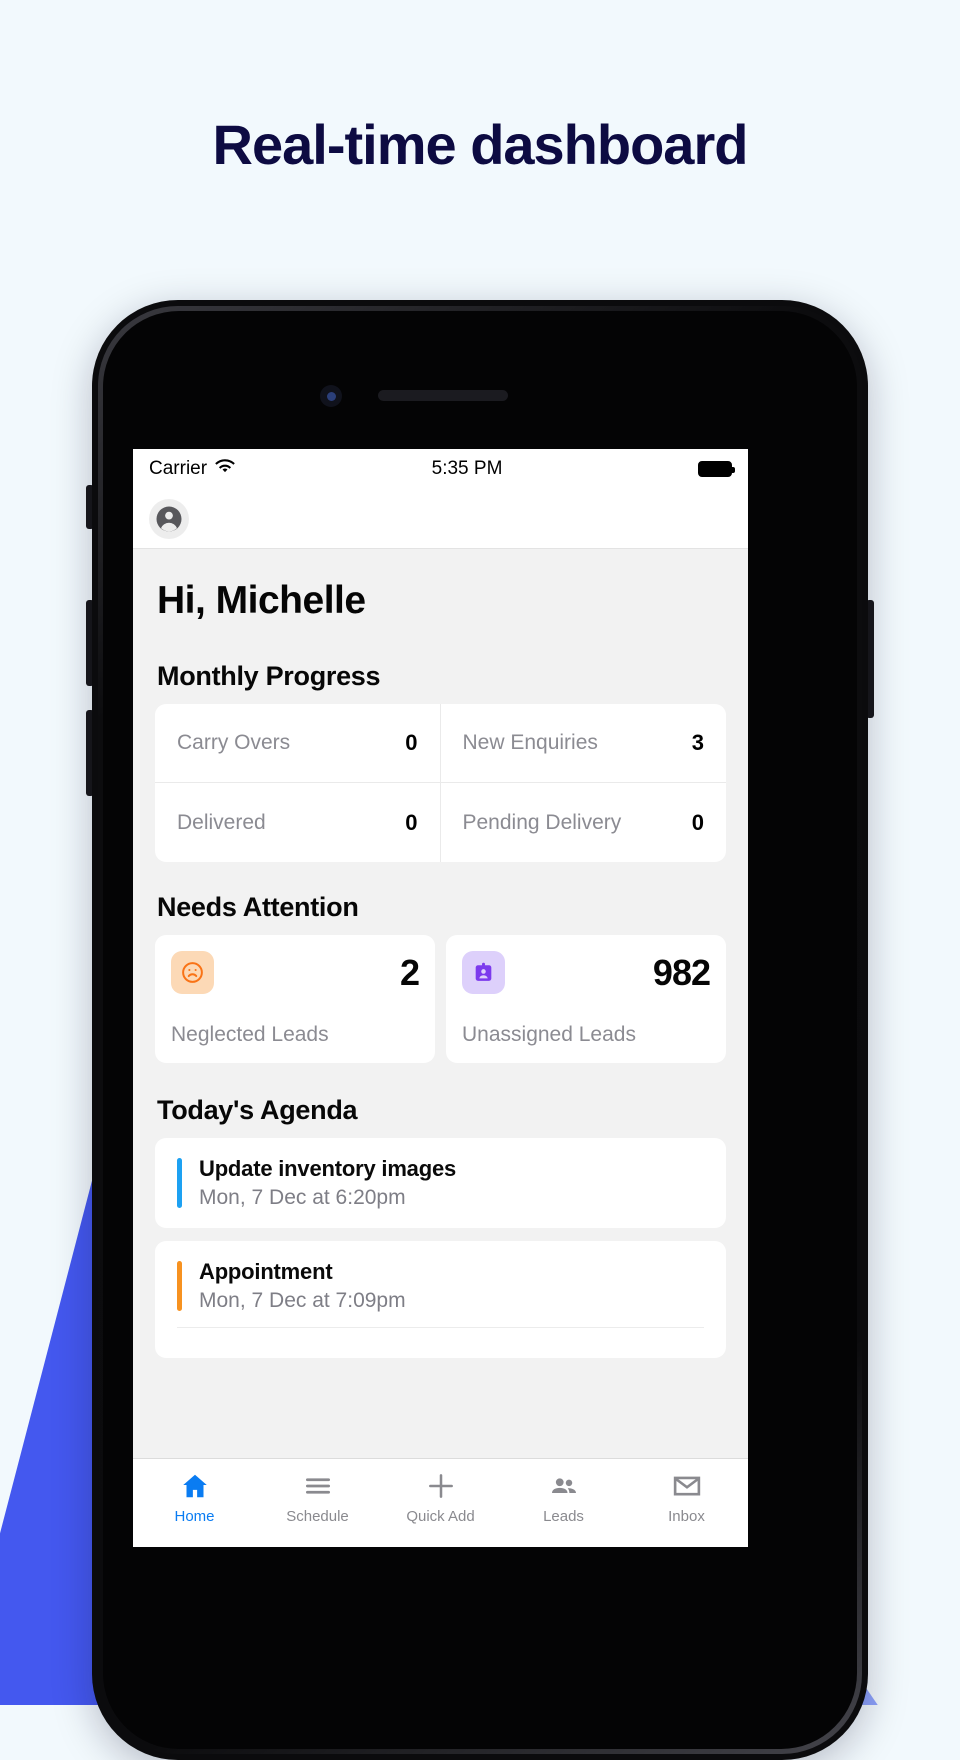  What do you see at coordinates (295, 972) in the screenshot?
I see `card-top: 2` at bounding box center [295, 972].